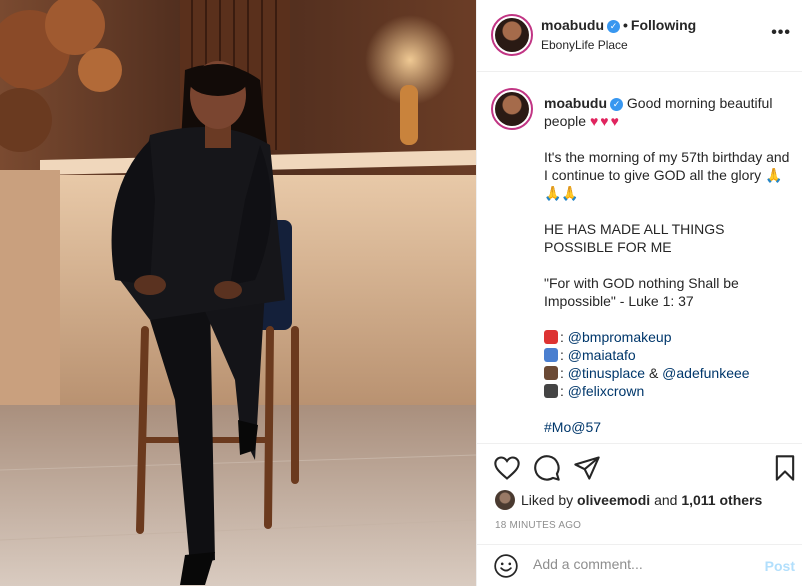 This screenshot has width=802, height=586. I want to click on action-bar, so click(639, 469).